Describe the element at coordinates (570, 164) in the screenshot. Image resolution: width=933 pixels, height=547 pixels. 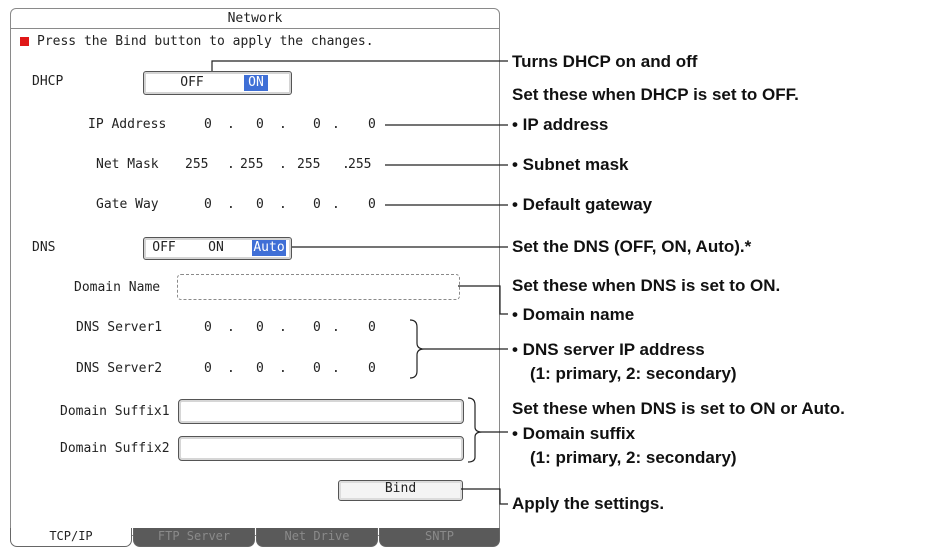
I see `annotation-mask: • Subnet mask` at that location.